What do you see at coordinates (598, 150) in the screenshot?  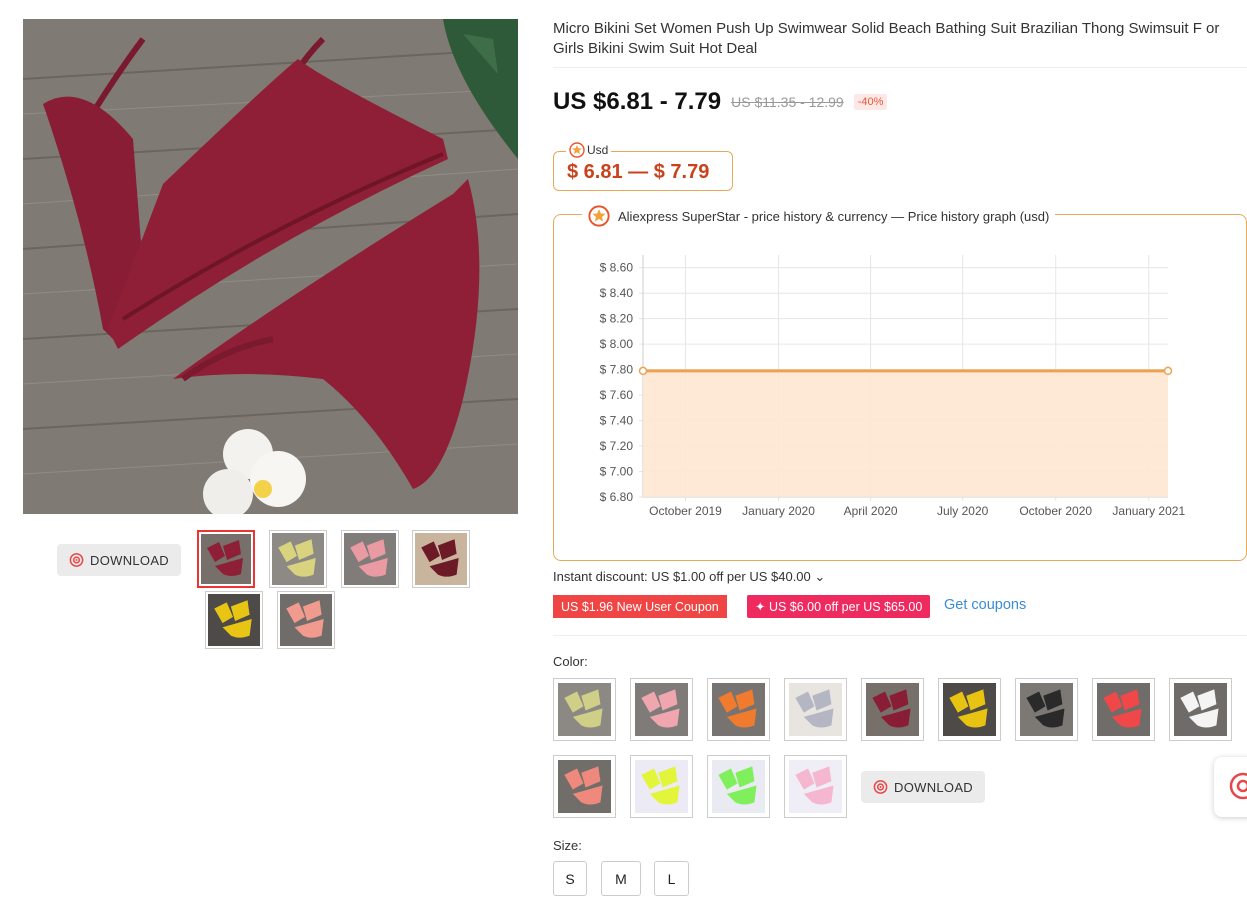 I see `currency-tag-label: Usd` at bounding box center [598, 150].